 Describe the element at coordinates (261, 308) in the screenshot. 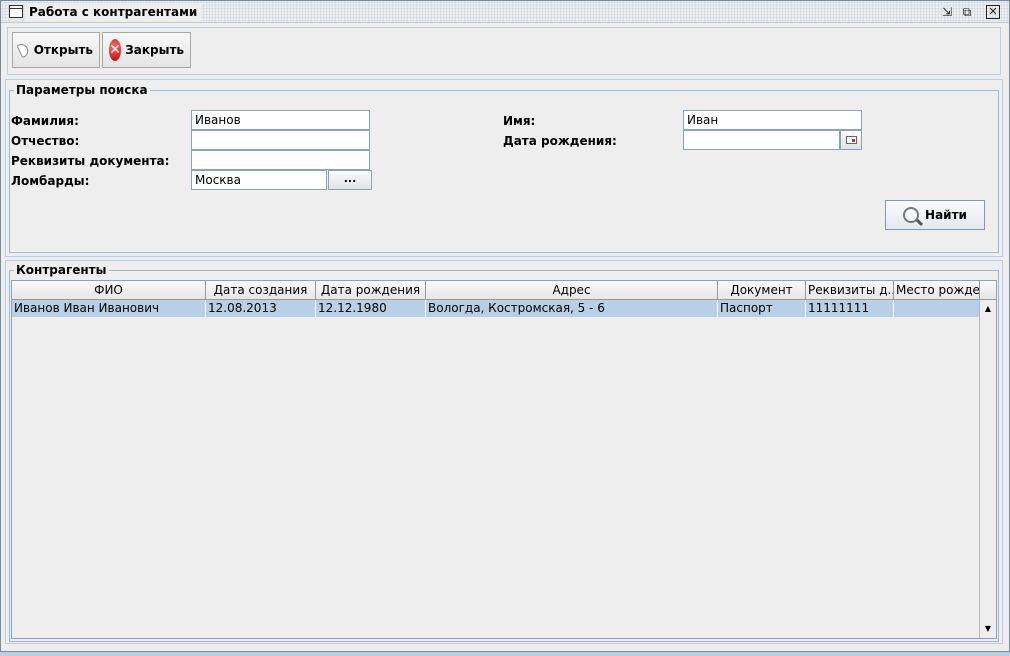

I see `cell-created: 12.08.2013` at that location.